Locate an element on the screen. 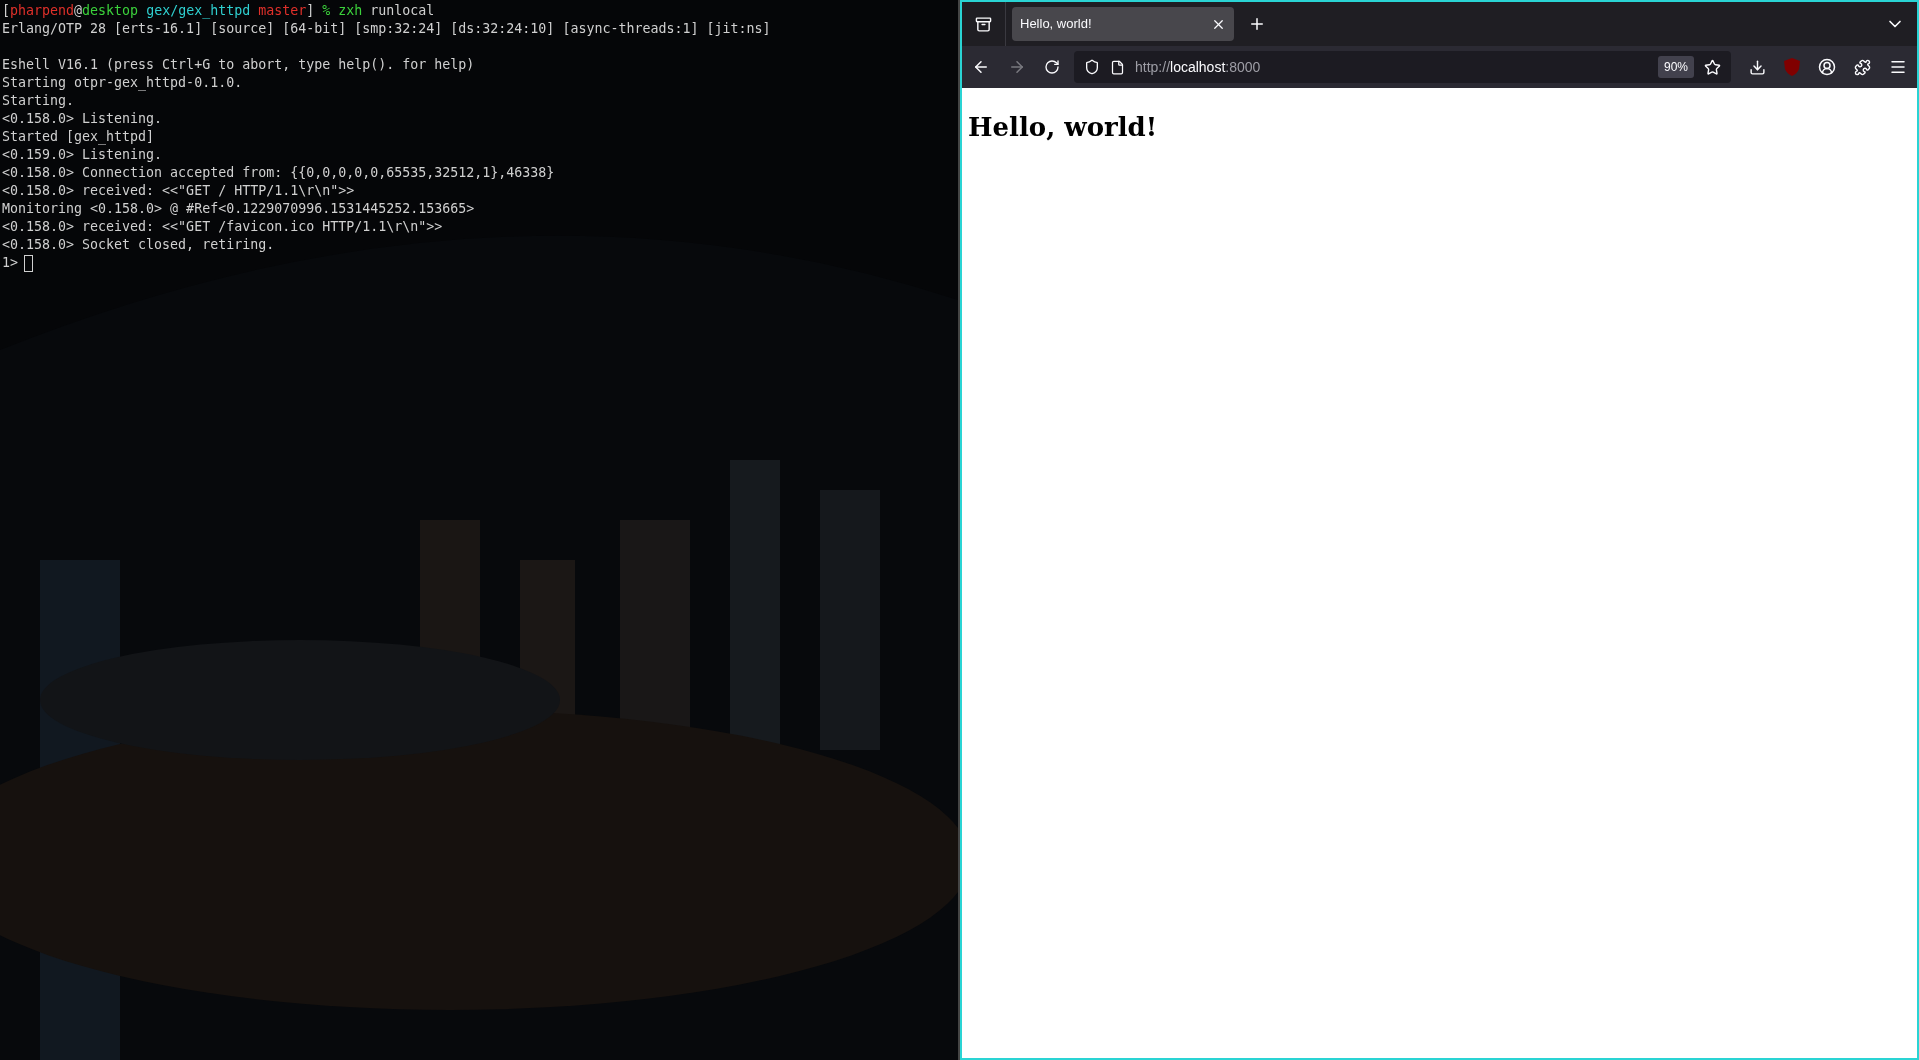 This screenshot has height=1060, width=1919. puzzle-icon is located at coordinates (1862, 67).